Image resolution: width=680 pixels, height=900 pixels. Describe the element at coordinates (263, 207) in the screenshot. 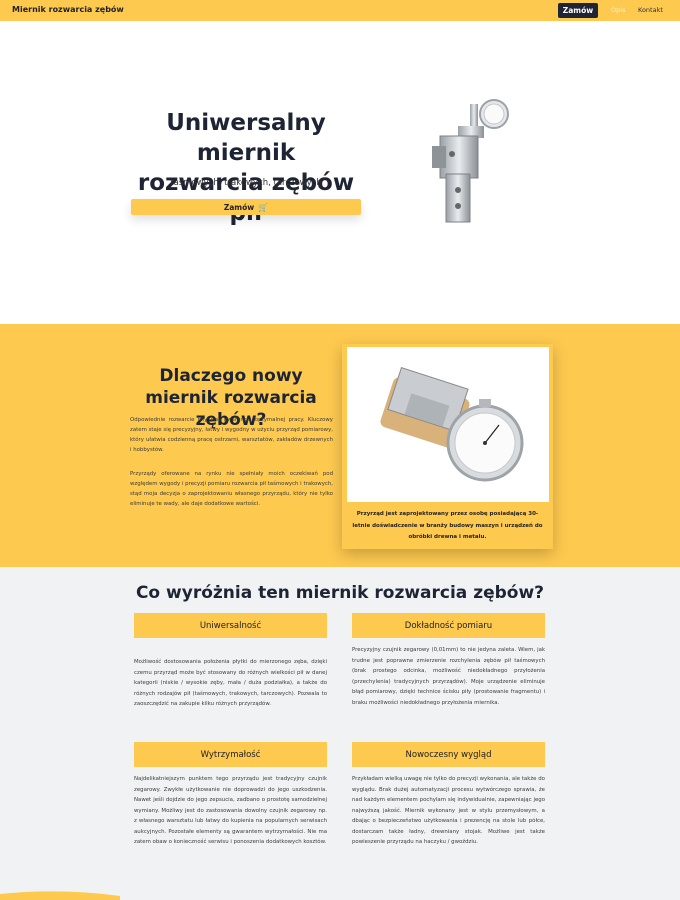

I see `cart-icon: 🛒` at that location.